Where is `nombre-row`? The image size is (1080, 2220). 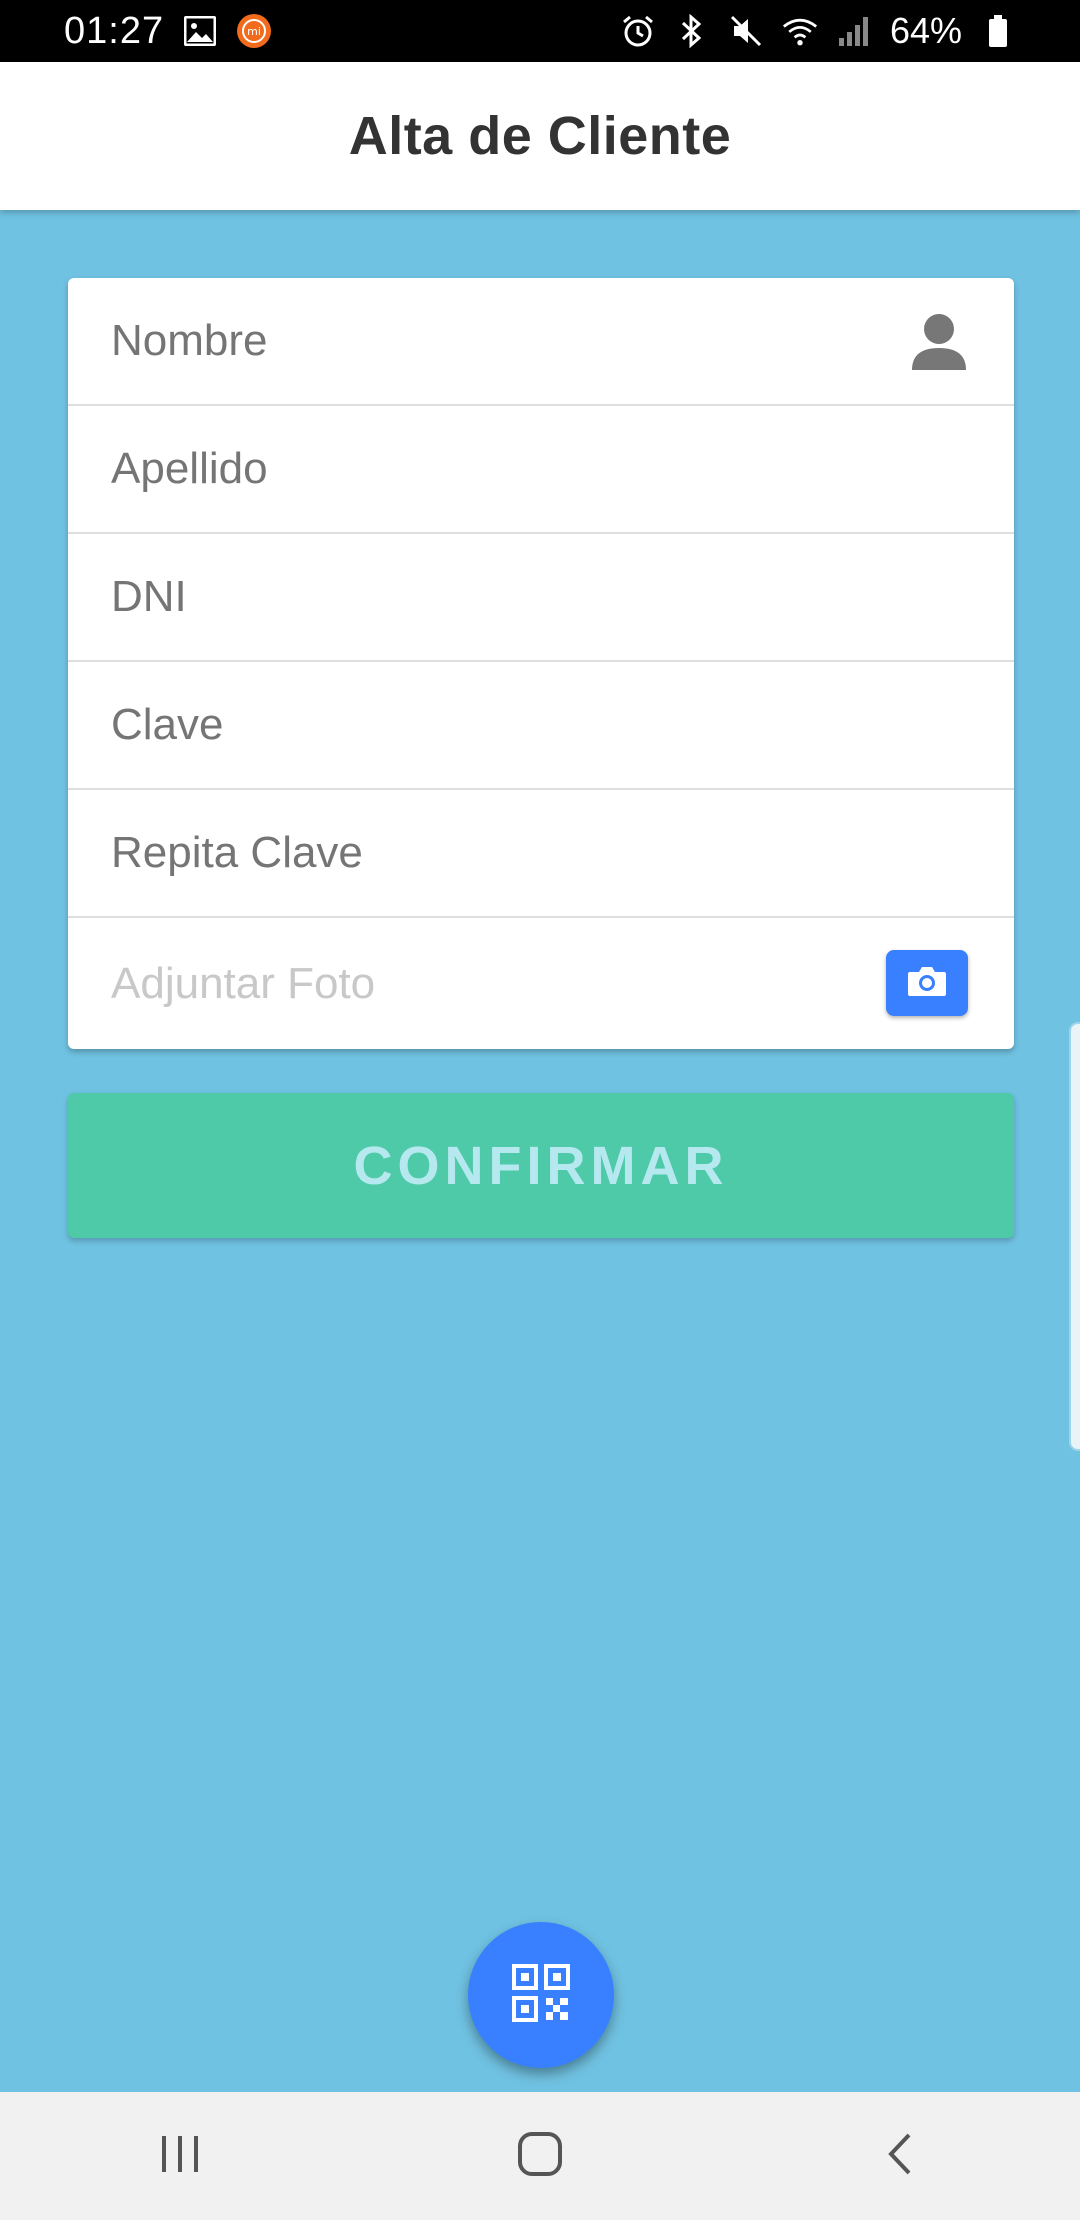 nombre-row is located at coordinates (541, 342).